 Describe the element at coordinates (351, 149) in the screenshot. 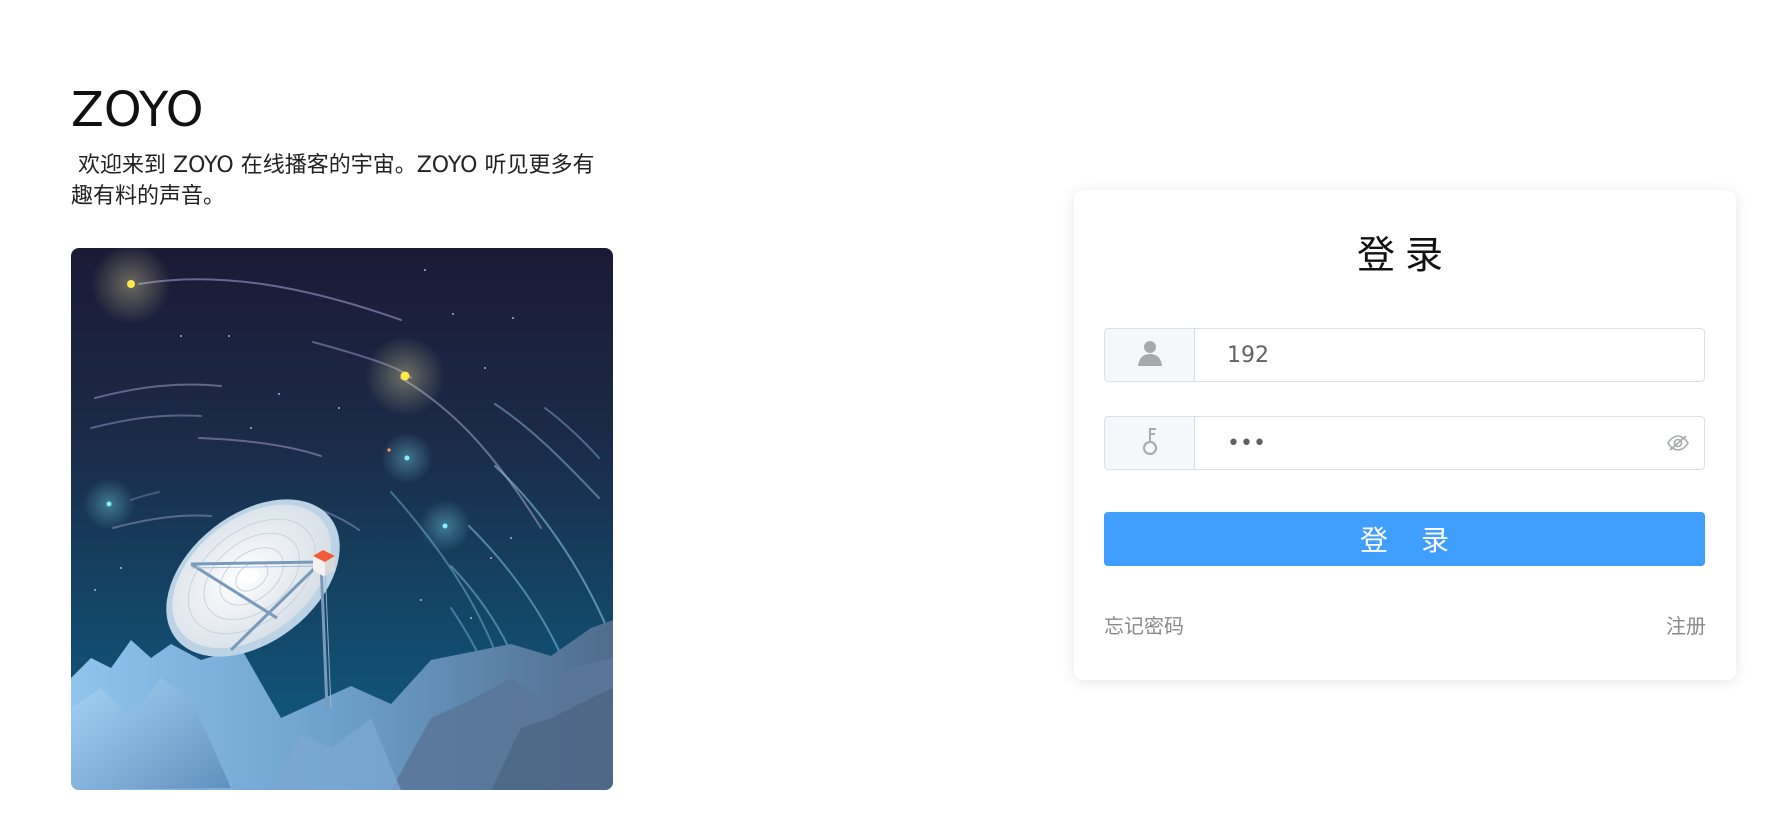

I see `brand-block: ZOYO 欢迎来到 ZOYO 在线播客的宇宙。ZOYO 听见更多有趣有料的声音。` at that location.